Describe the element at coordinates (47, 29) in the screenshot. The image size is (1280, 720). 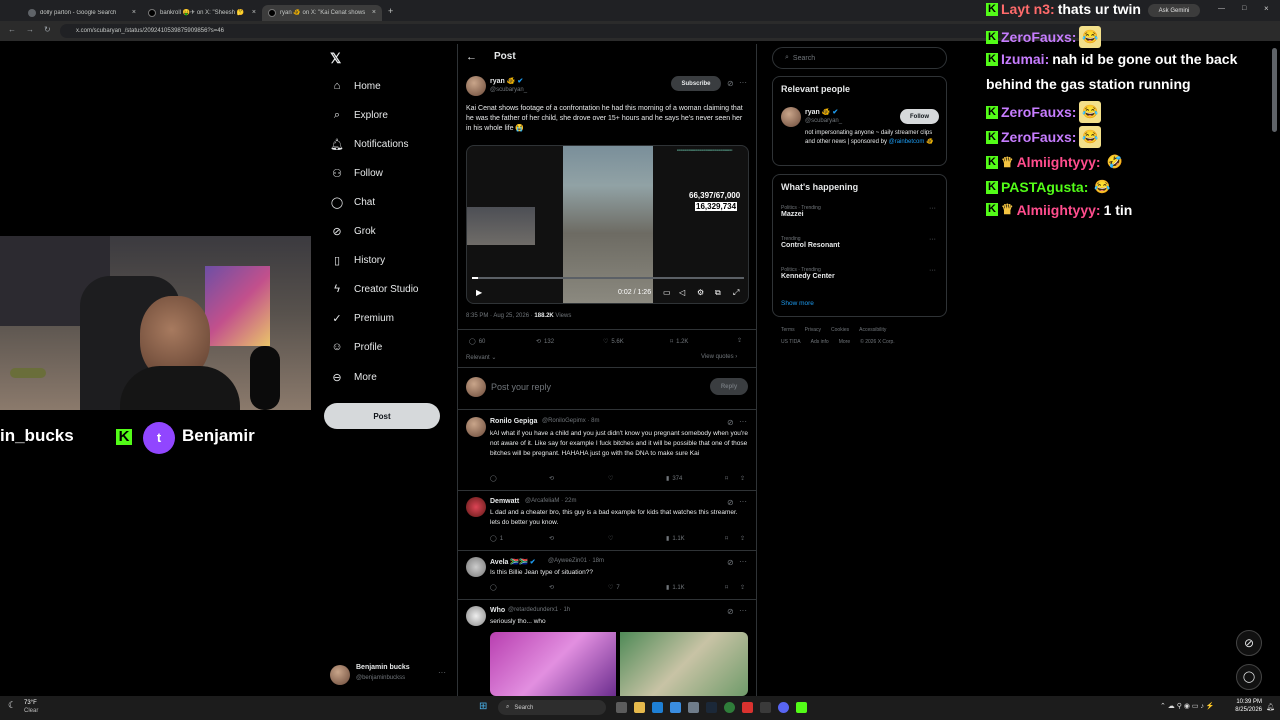
I see `reload-icon: ↻` at that location.